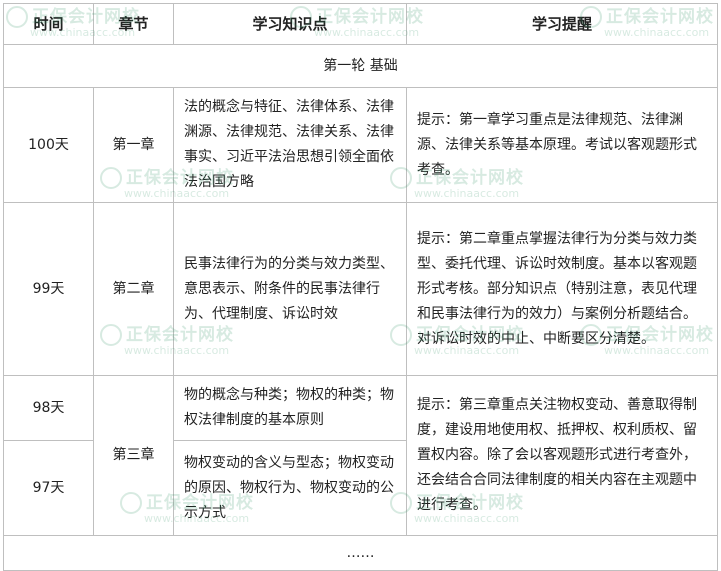  What do you see at coordinates (48, 408) in the screenshot?
I see `row-time: 98天` at bounding box center [48, 408].